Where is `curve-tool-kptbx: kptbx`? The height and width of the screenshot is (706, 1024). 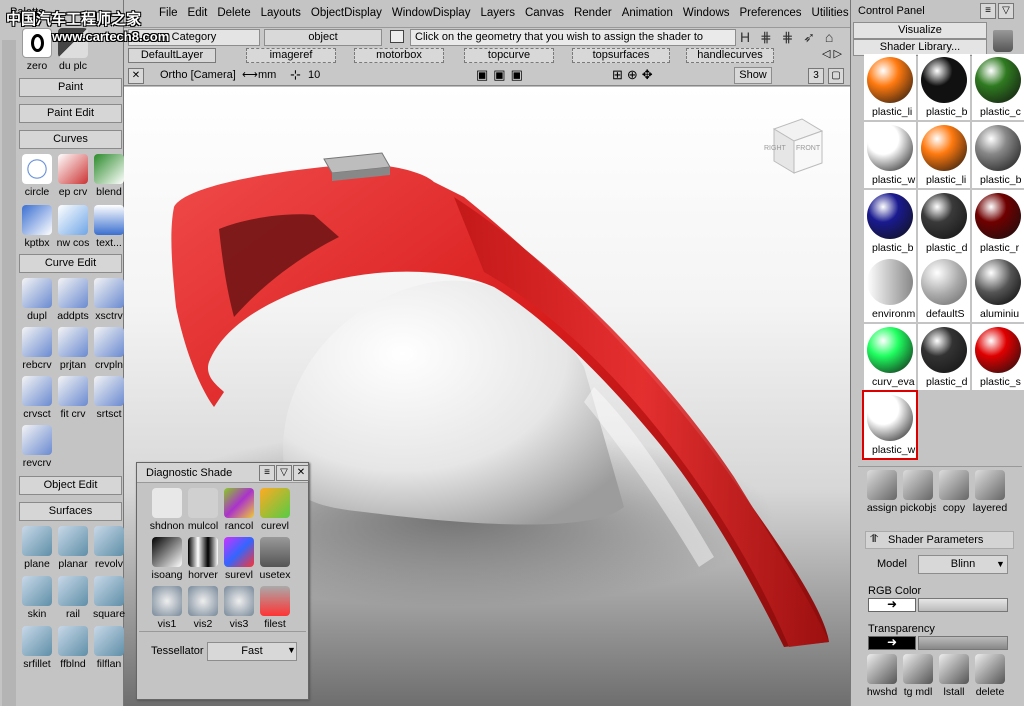 curve-tool-kptbx: kptbx is located at coordinates (37, 227).